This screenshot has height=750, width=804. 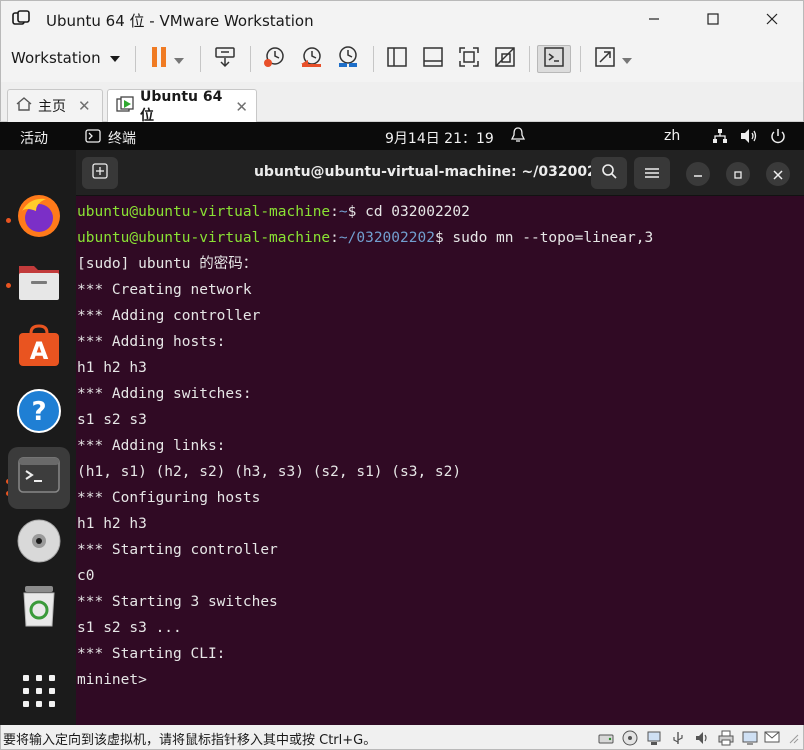 I want to click on dock-trash, so click(x=39, y=608).